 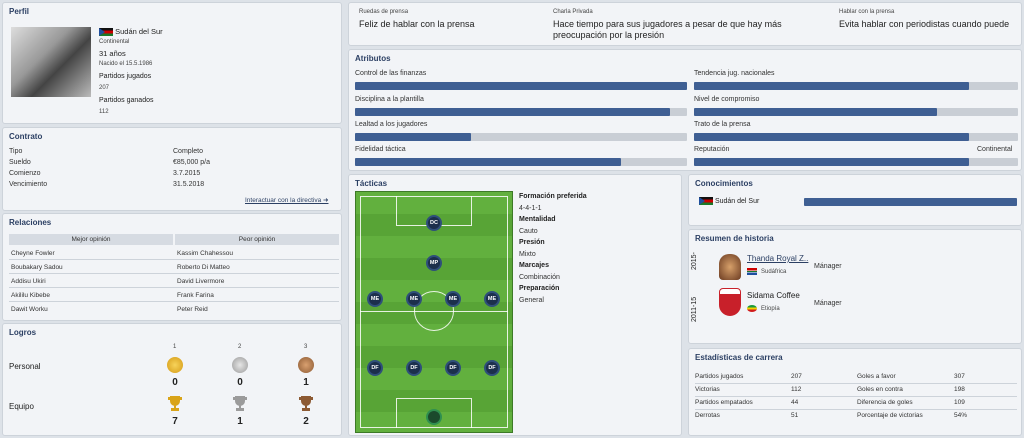 I want to click on relaciones-title: Relaciones, so click(x=30, y=222).